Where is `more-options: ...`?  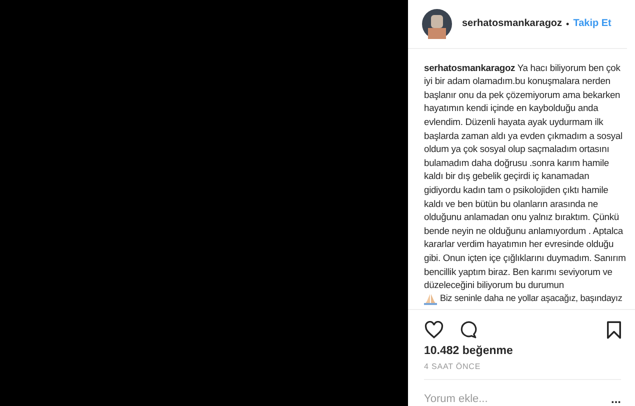
more-options: ... is located at coordinates (615, 399).